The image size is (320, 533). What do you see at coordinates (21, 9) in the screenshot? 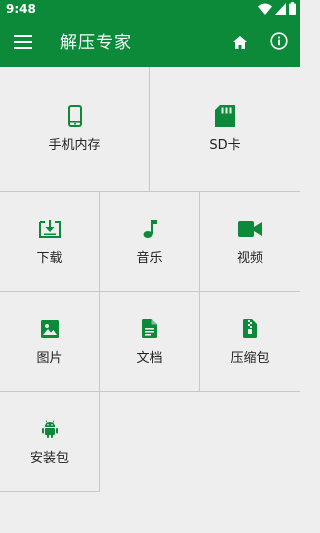
I see `status-time: 9:48` at bounding box center [21, 9].